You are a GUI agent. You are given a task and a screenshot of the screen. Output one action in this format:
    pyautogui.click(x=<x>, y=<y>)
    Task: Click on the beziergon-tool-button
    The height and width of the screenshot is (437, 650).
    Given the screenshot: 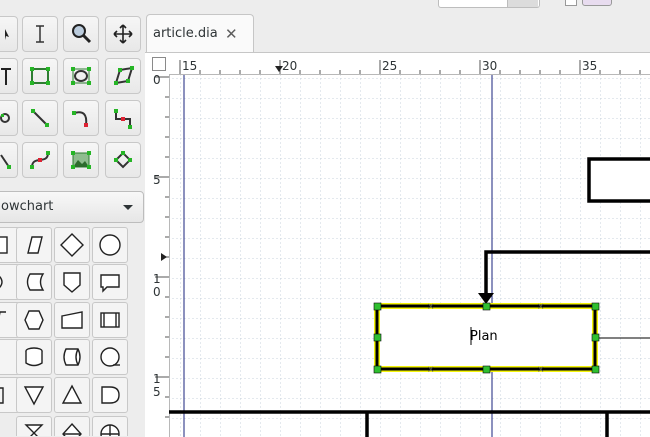 What is the action you would take?
    pyautogui.click(x=9, y=118)
    